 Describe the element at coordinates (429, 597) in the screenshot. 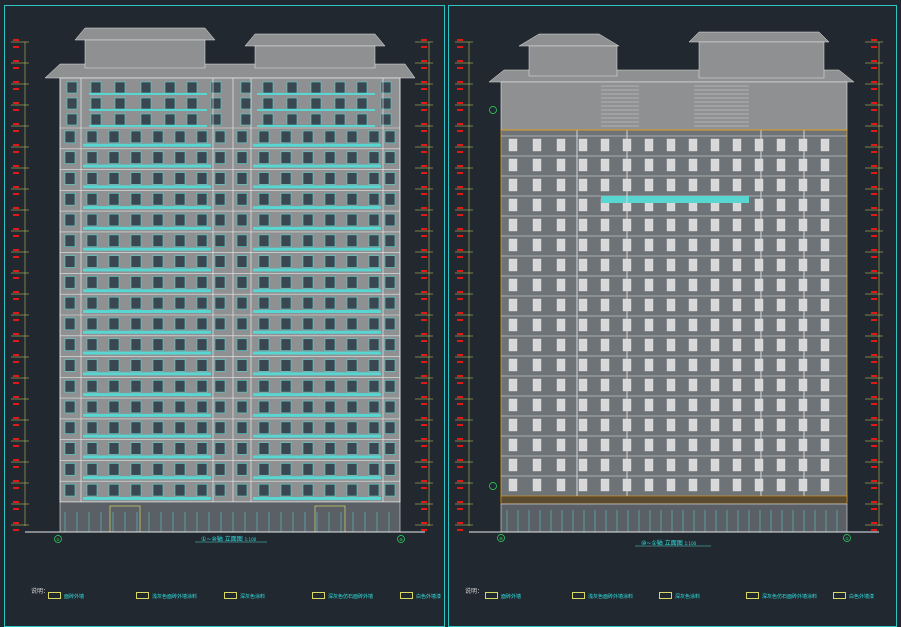

I see `legend-label: 白色外墙漆` at that location.